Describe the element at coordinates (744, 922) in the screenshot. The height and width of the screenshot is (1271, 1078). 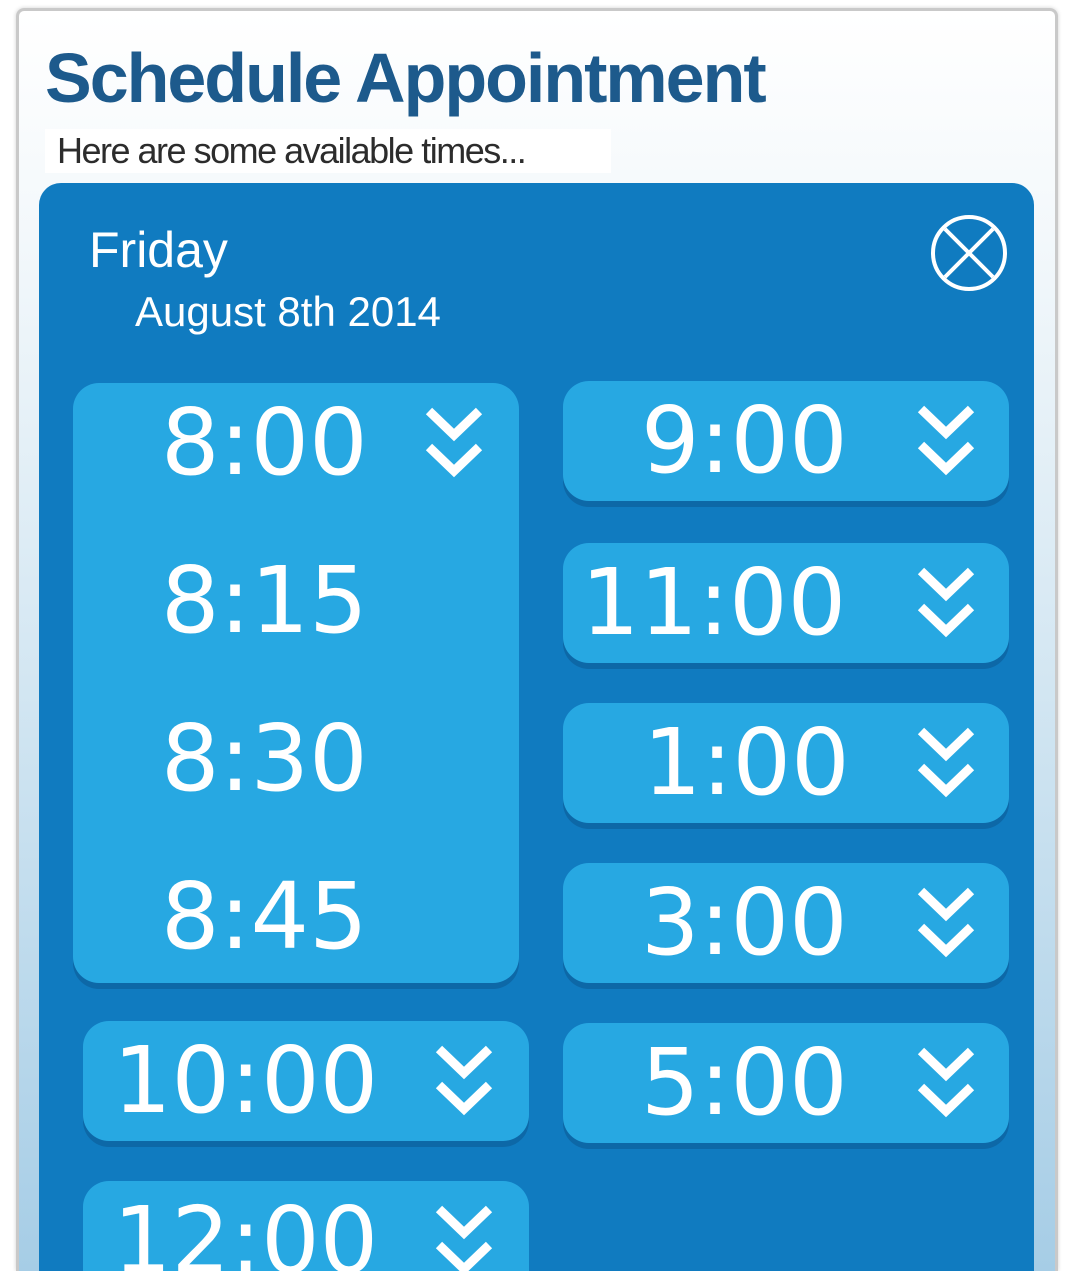
I see `time-slot-label: 3:00` at that location.